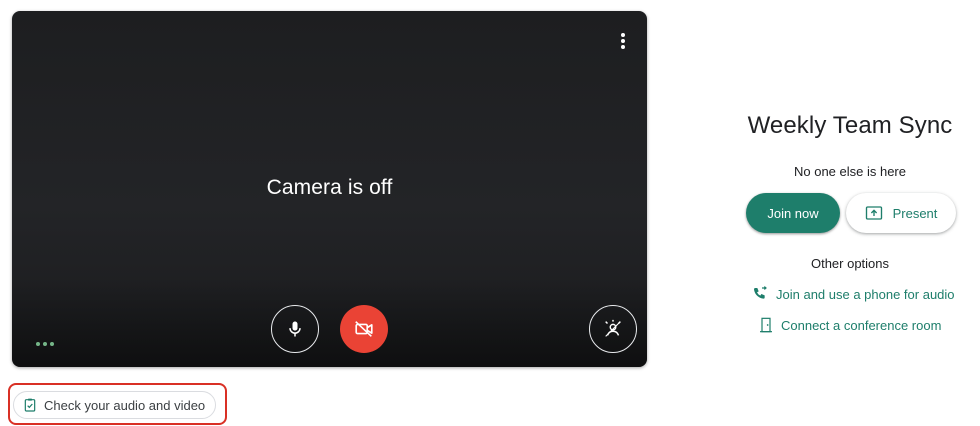 The width and height of the screenshot is (980, 426). I want to click on camera-toggle-button, so click(364, 329).